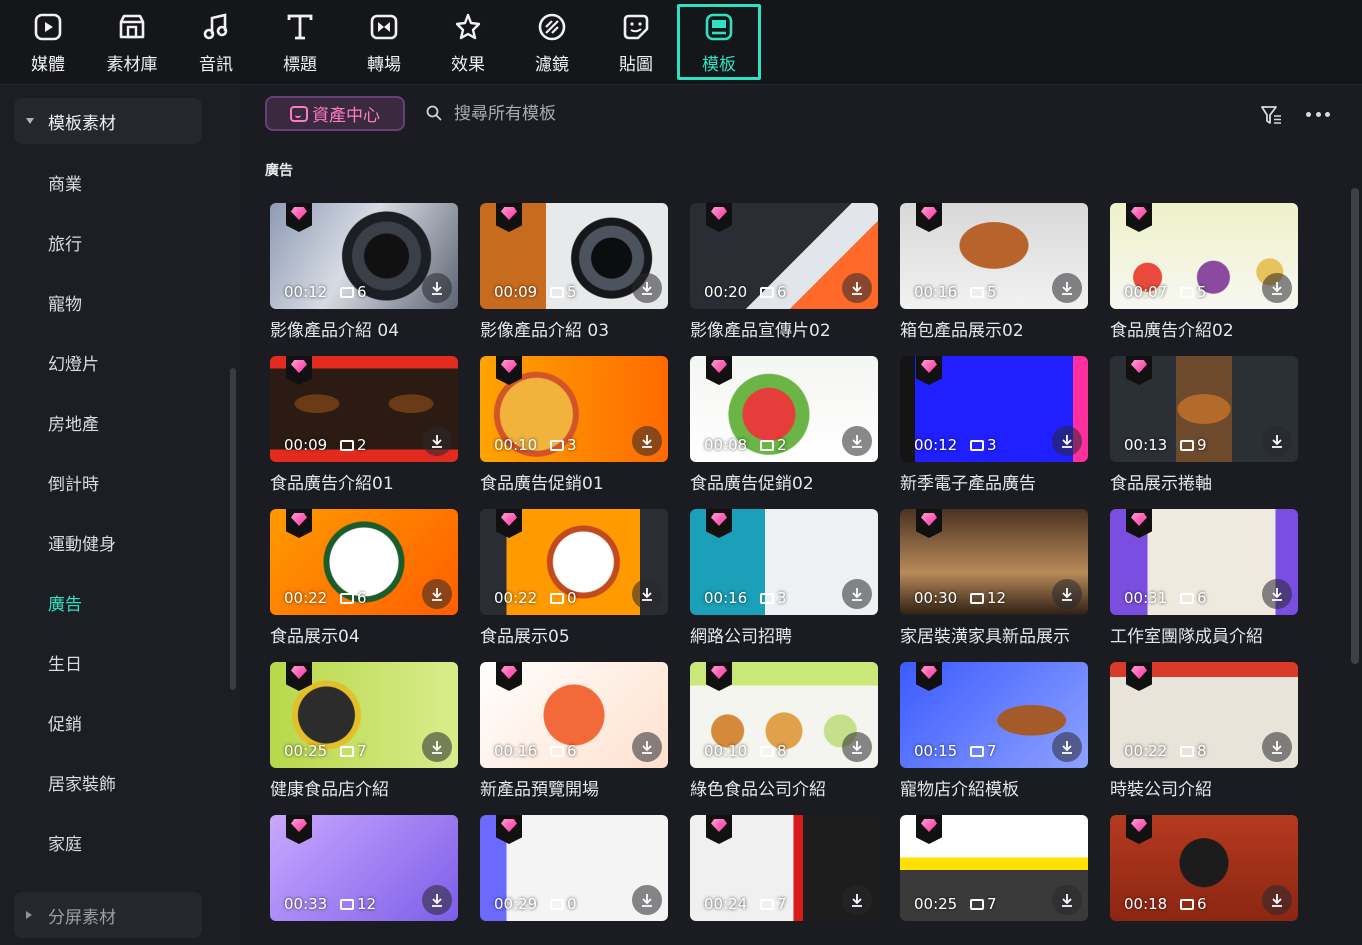 Image resolution: width=1362 pixels, height=945 pixels. Describe the element at coordinates (300, 42) in the screenshot. I see `tab-titles: 標題` at that location.